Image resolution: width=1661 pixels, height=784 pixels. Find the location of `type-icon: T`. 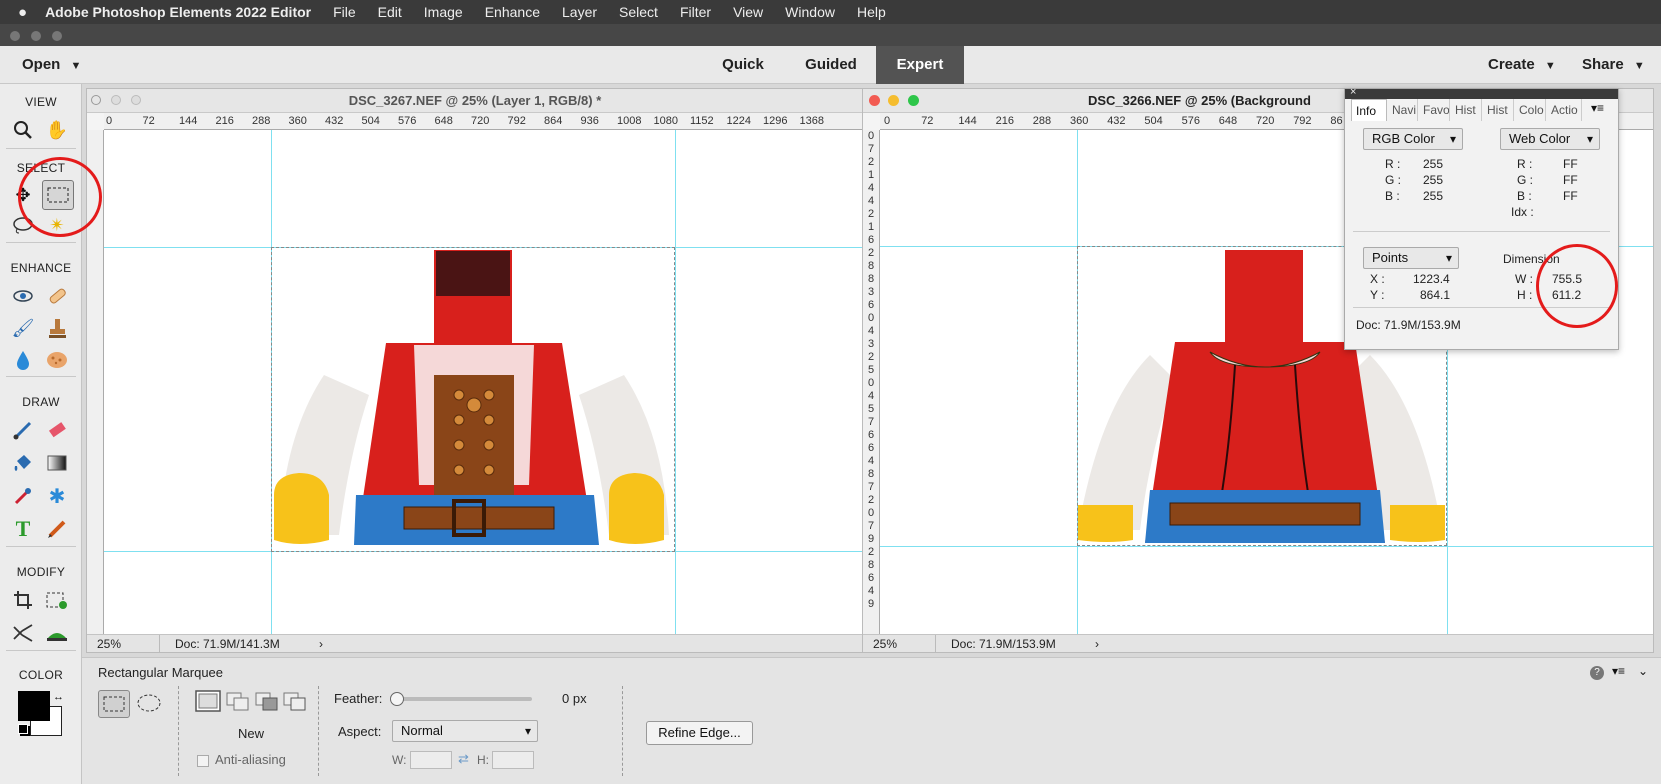

type-icon: T is located at coordinates (23, 529).